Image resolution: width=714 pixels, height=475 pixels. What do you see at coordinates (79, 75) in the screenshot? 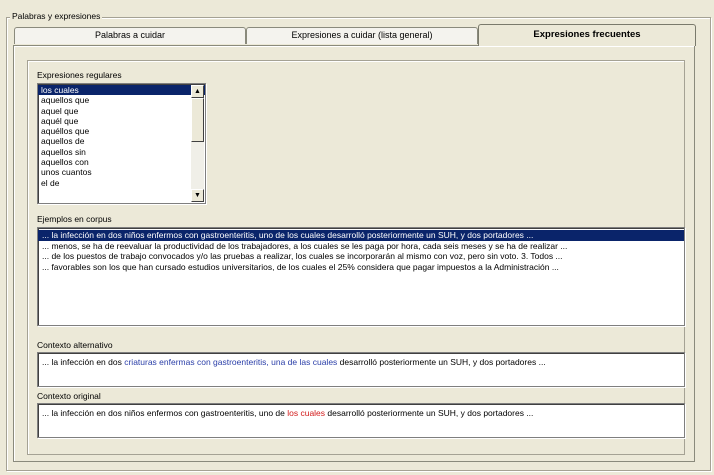
I see `regex-label: Expresiones regulares` at bounding box center [79, 75].